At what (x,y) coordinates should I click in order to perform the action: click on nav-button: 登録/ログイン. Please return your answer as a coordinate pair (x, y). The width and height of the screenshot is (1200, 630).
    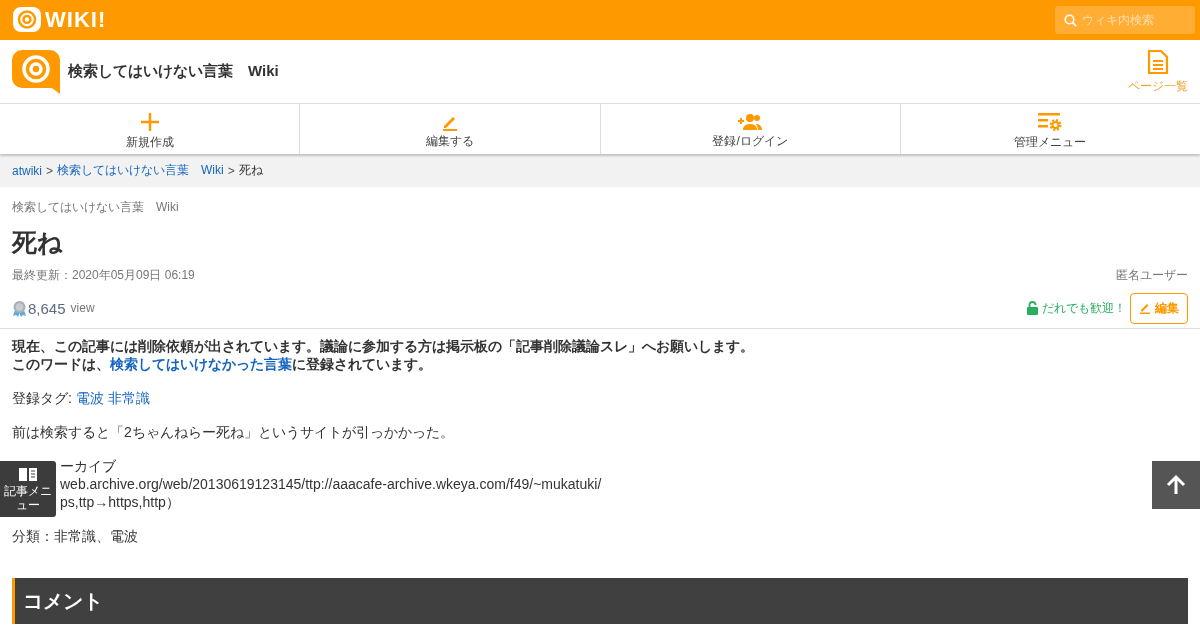
    Looking at the image, I should click on (750, 129).